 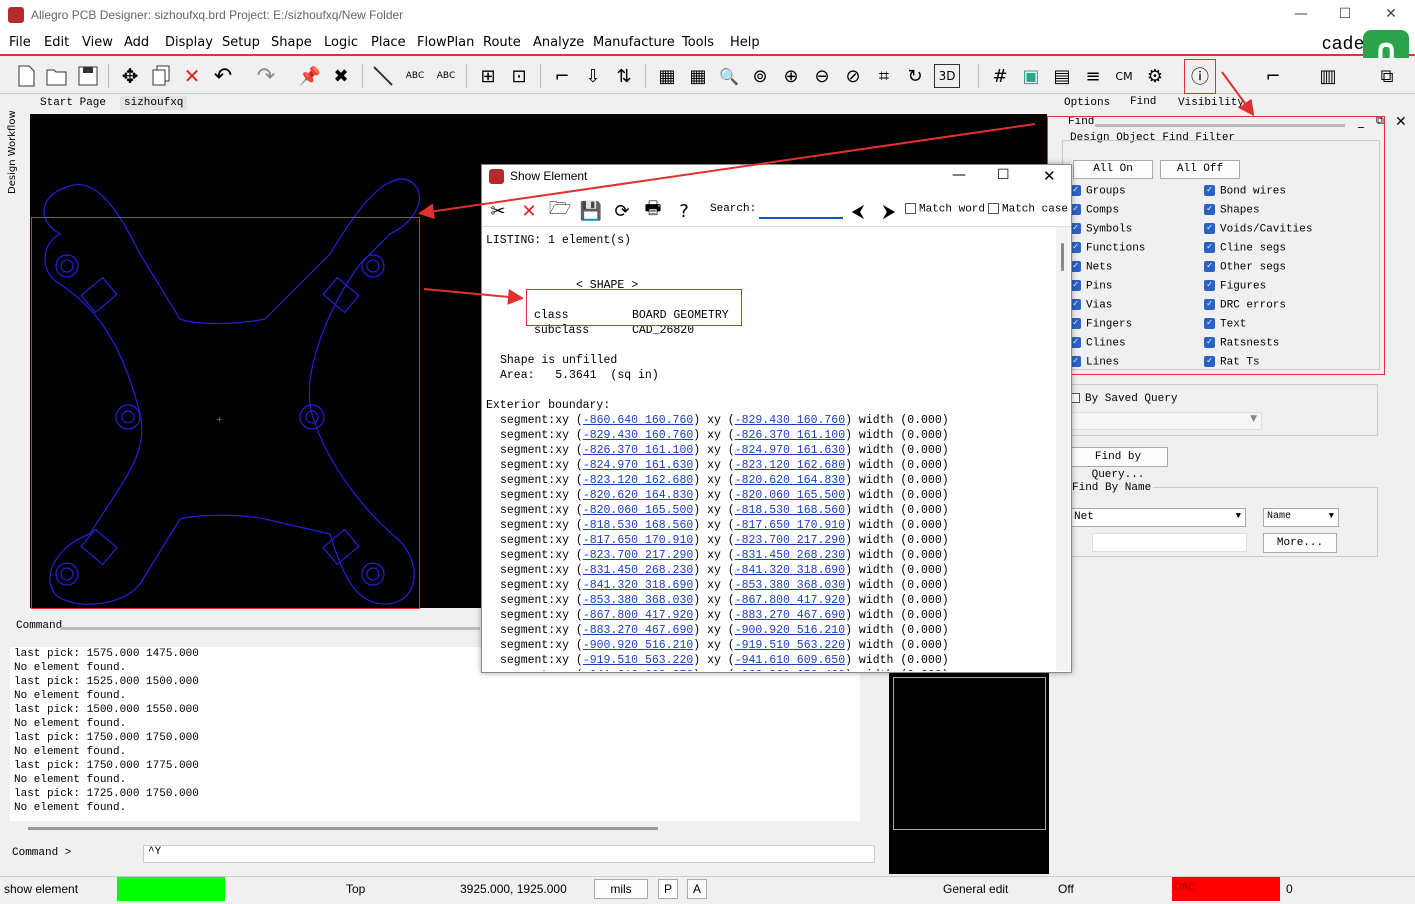 I want to click on units-button: mils, so click(x=621, y=889).